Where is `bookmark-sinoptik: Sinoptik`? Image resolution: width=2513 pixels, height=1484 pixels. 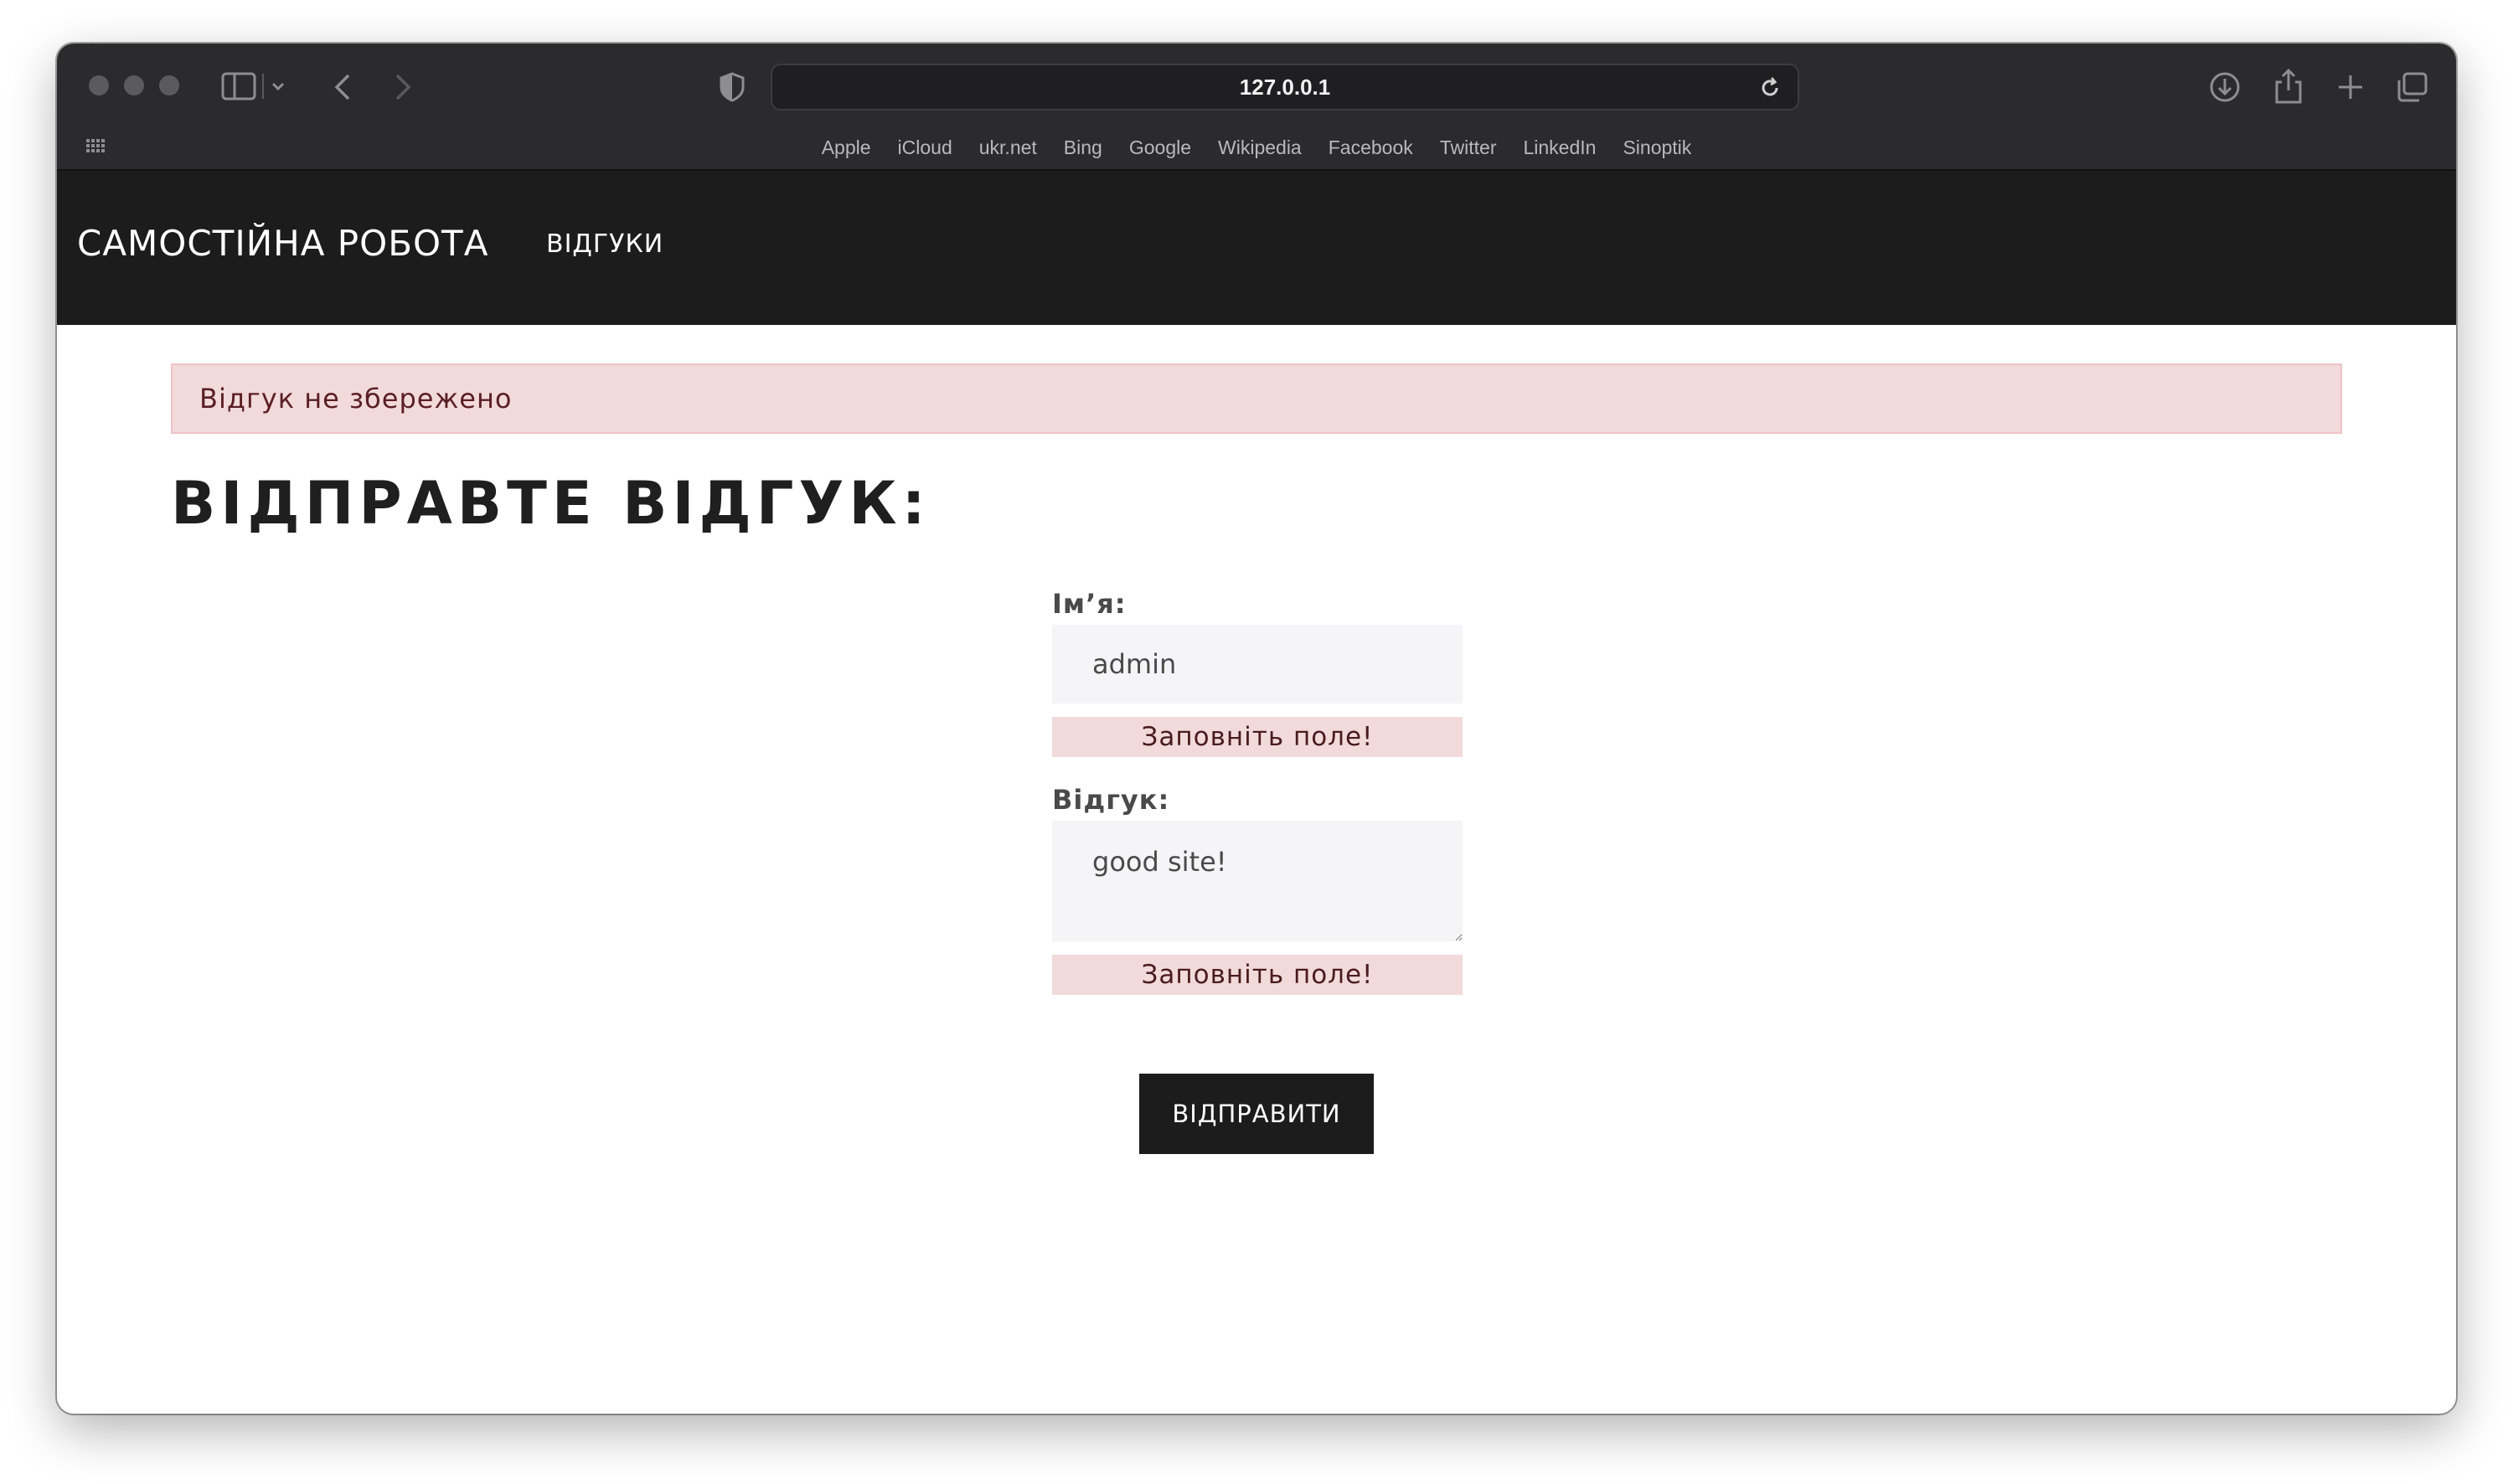
bookmark-sinoptik: Sinoptik is located at coordinates (1657, 147).